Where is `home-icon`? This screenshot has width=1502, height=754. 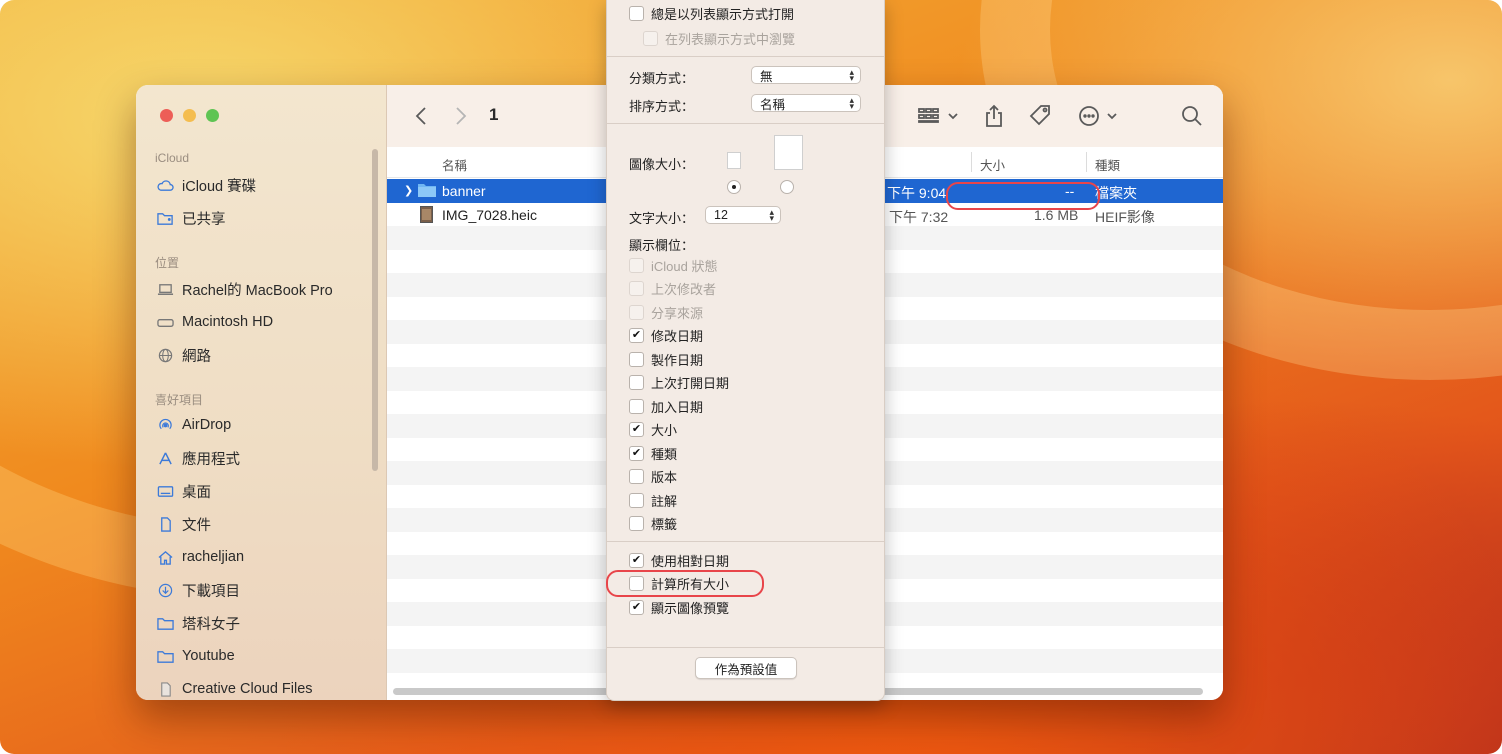 home-icon is located at coordinates (165, 557).